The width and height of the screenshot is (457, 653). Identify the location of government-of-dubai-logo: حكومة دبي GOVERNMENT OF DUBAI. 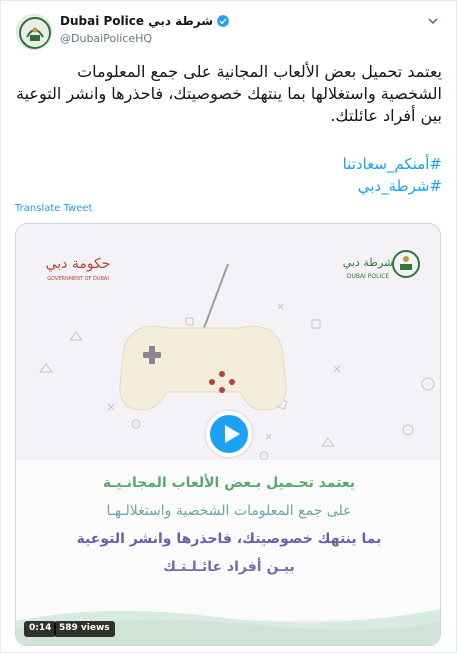
(78, 269).